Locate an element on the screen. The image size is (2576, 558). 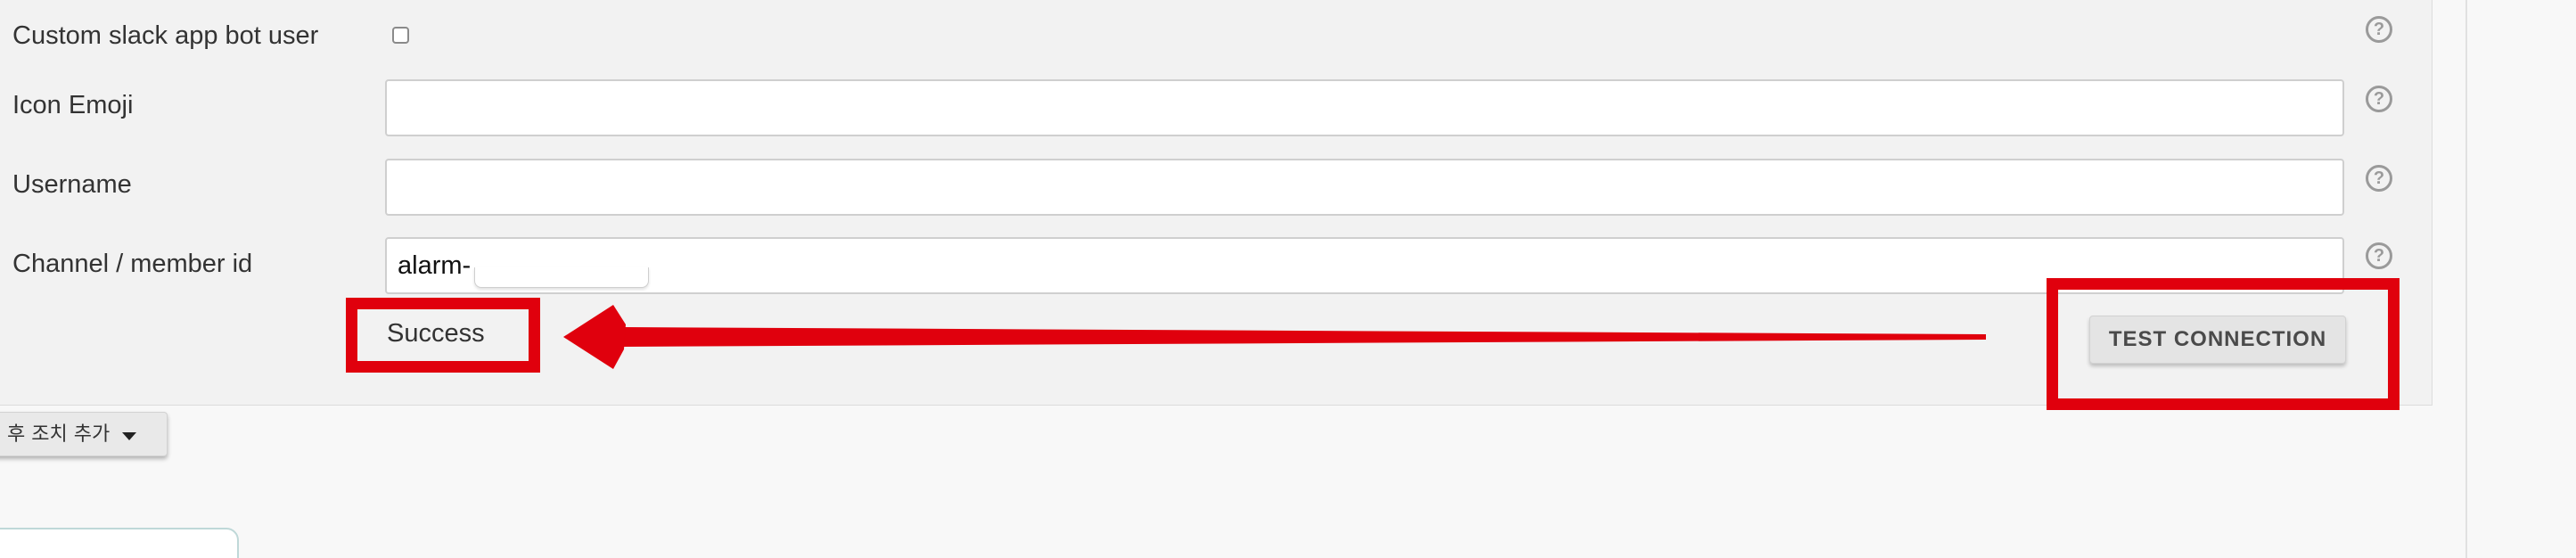
dropdown-caret-icon is located at coordinates (129, 436).